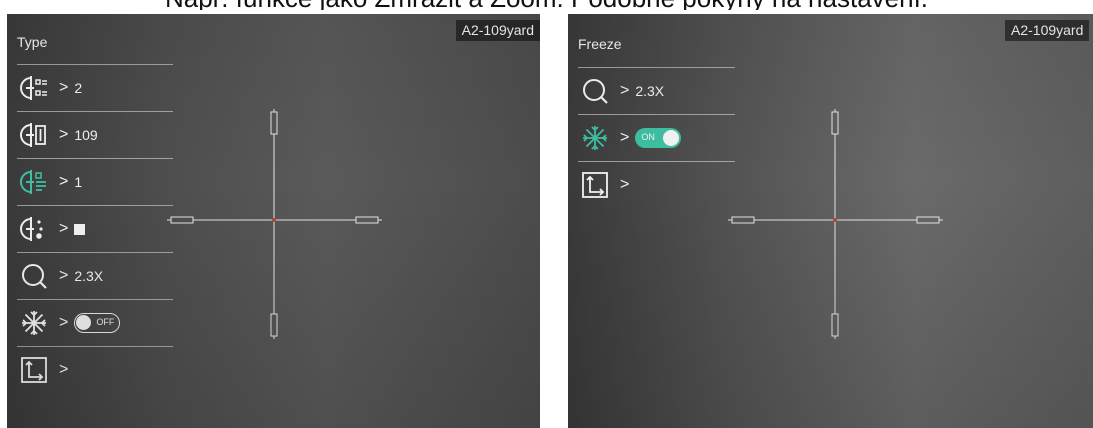  I want to click on reticle-type-value: 2, so click(78, 88).